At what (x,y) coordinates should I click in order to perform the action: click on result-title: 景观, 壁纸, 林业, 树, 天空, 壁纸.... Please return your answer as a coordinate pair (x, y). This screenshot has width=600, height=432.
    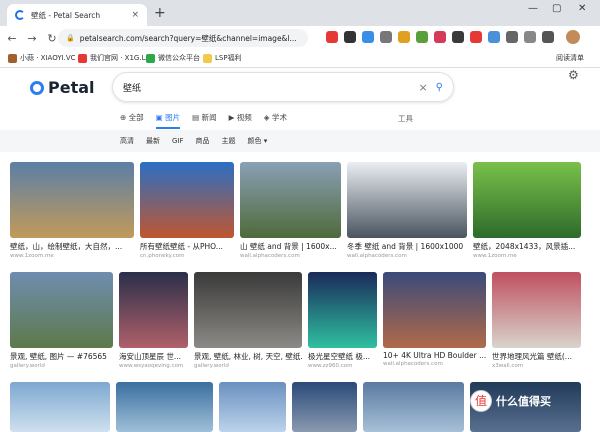
    Looking at the image, I should click on (248, 356).